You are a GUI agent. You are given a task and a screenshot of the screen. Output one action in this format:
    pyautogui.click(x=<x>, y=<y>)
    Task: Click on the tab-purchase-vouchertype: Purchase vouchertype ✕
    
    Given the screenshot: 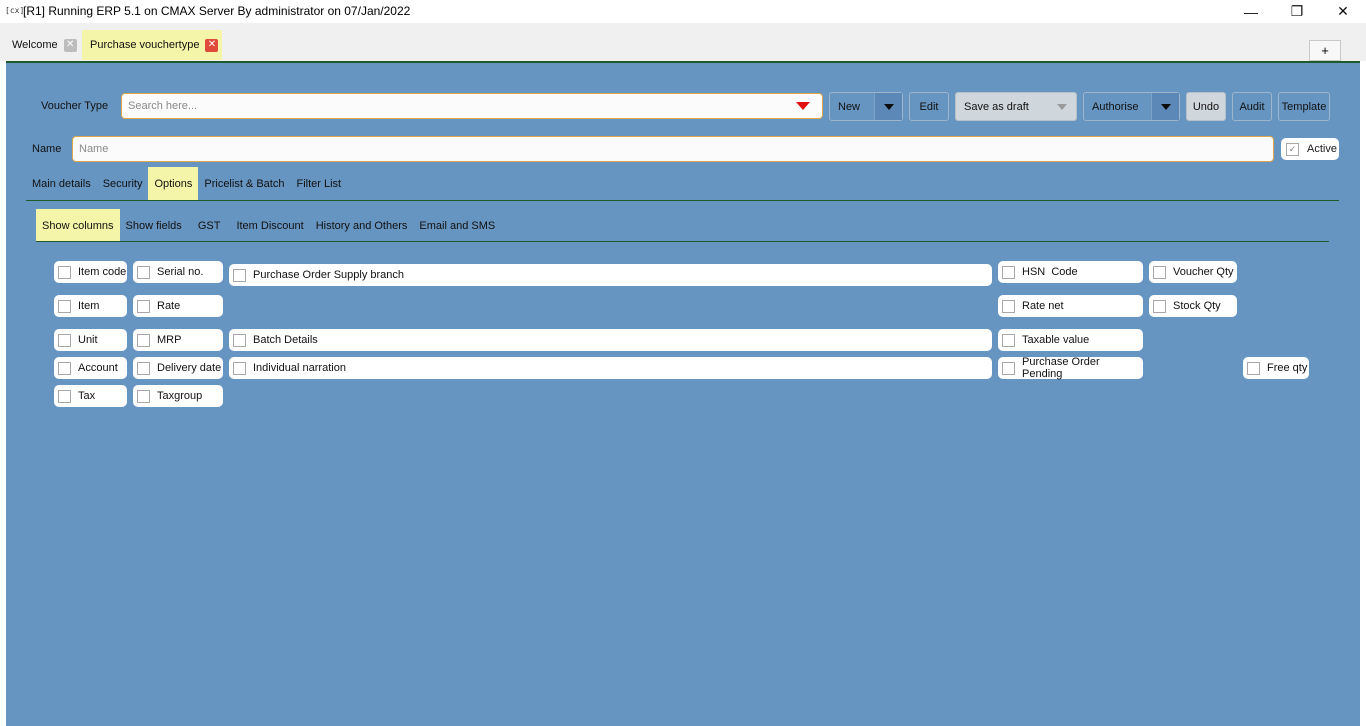 What is the action you would take?
    pyautogui.click(x=152, y=45)
    